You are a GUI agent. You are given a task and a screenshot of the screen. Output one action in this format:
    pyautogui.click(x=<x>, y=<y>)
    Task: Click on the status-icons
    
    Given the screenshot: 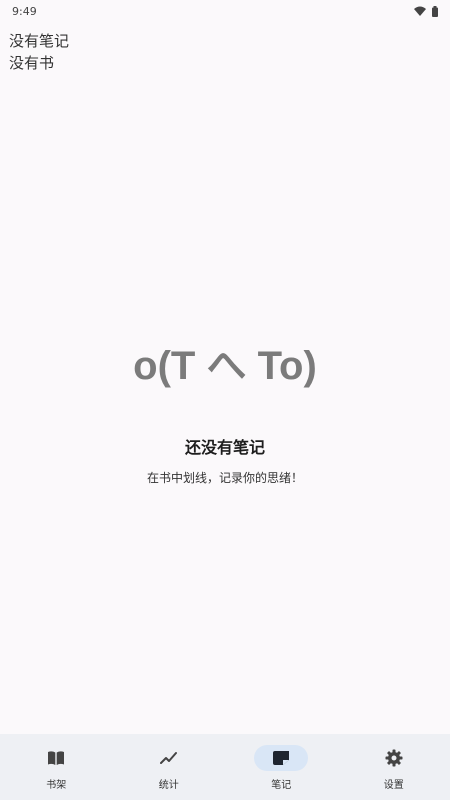 What is the action you would take?
    pyautogui.click(x=426, y=11)
    